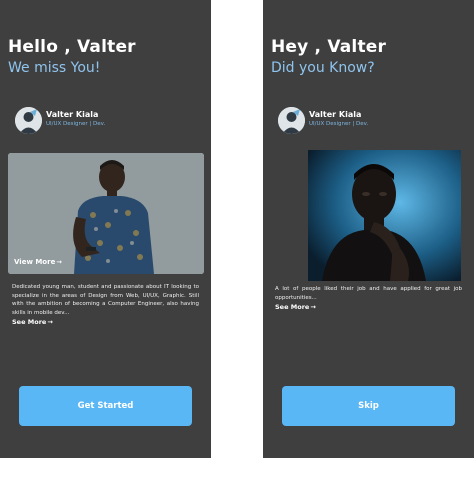  I want to click on portrait-image, so click(384, 215).